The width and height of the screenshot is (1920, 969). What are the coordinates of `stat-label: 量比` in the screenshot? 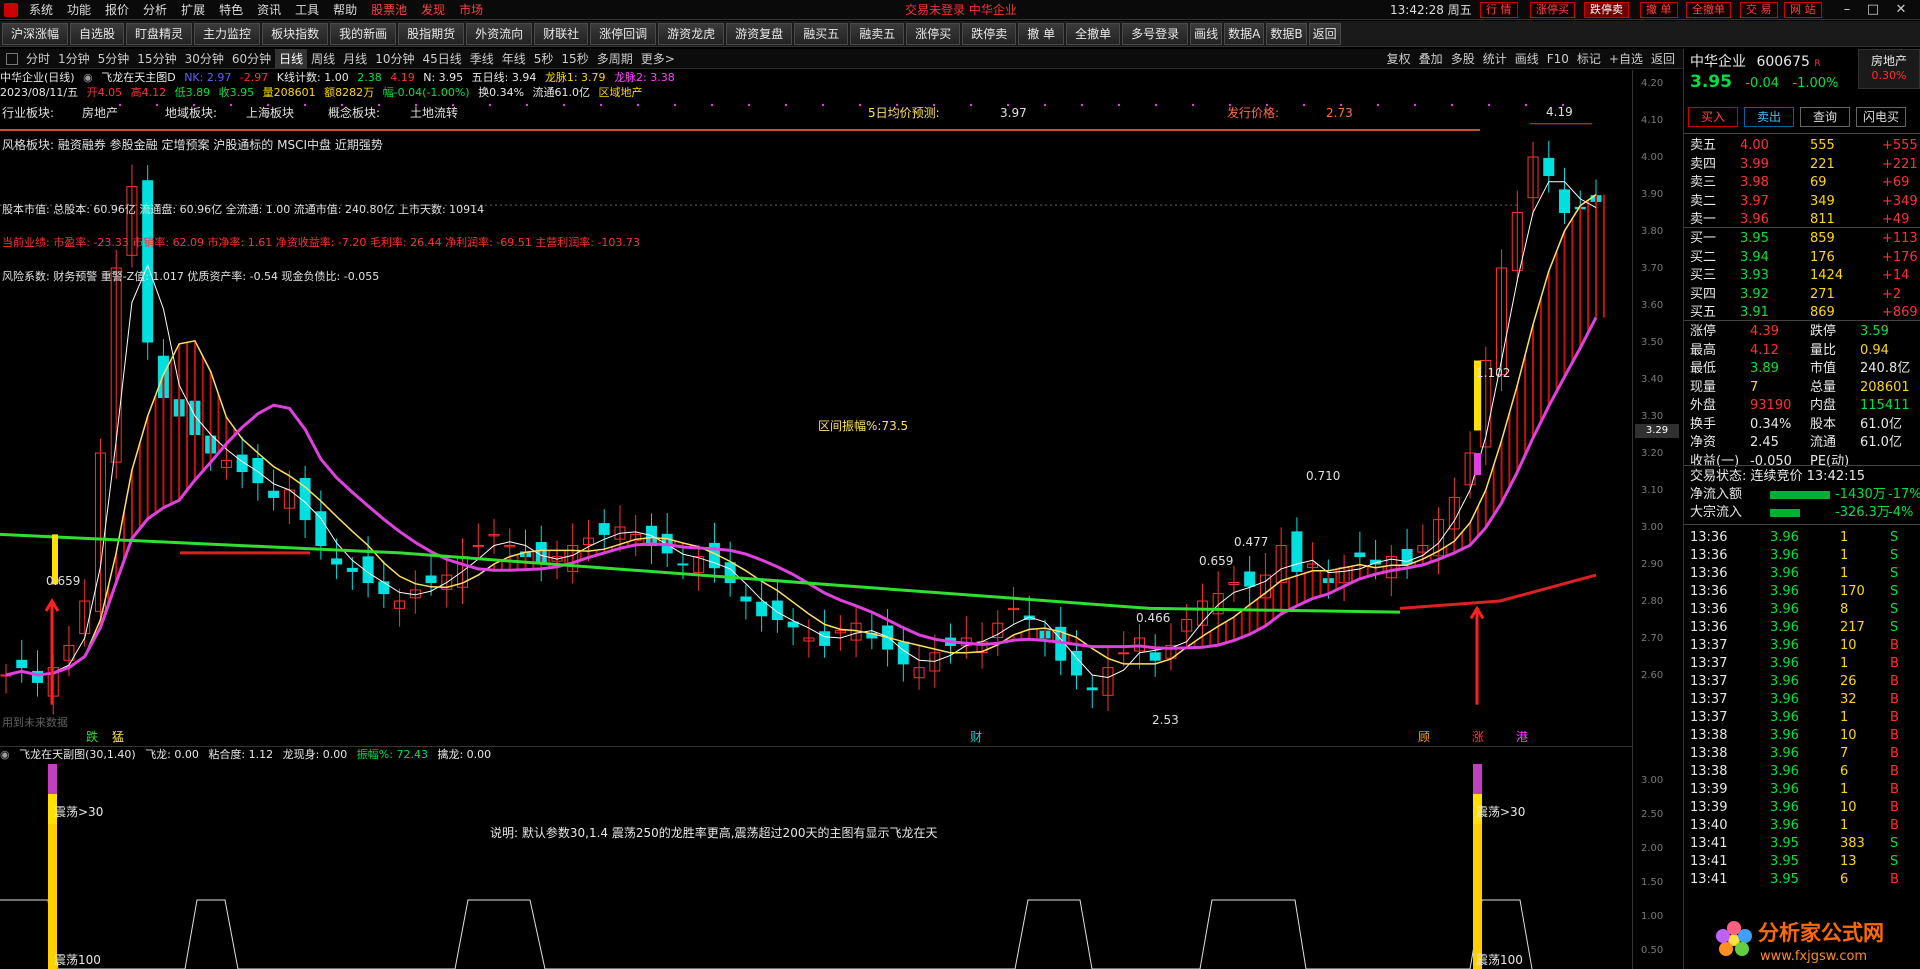 It's located at (1823, 350).